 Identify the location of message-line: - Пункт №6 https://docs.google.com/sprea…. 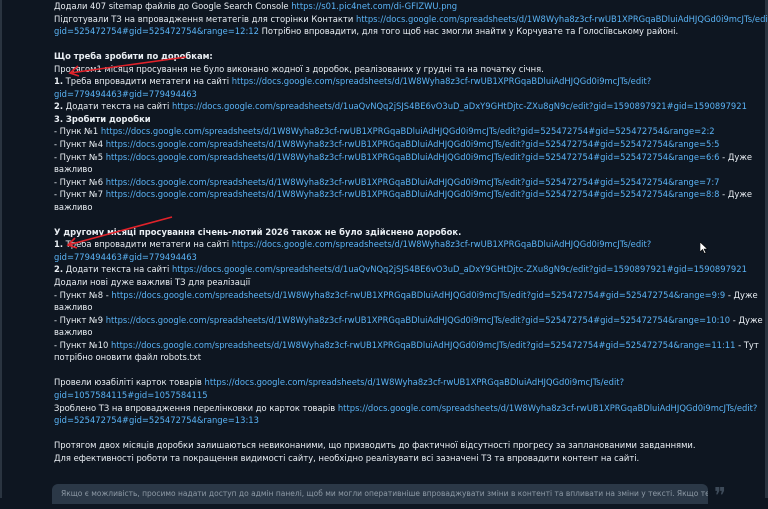
(411, 182).